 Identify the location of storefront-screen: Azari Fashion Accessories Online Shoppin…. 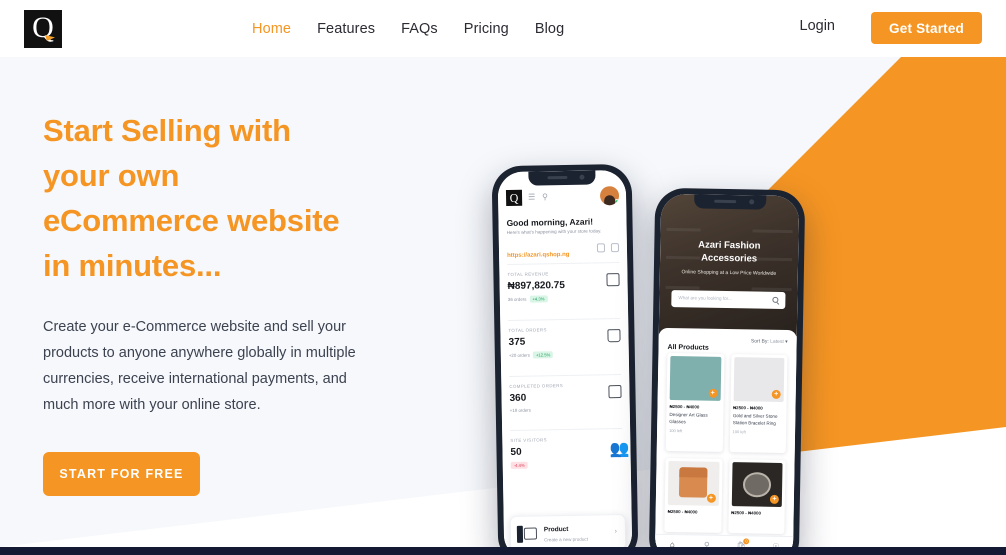
(727, 374).